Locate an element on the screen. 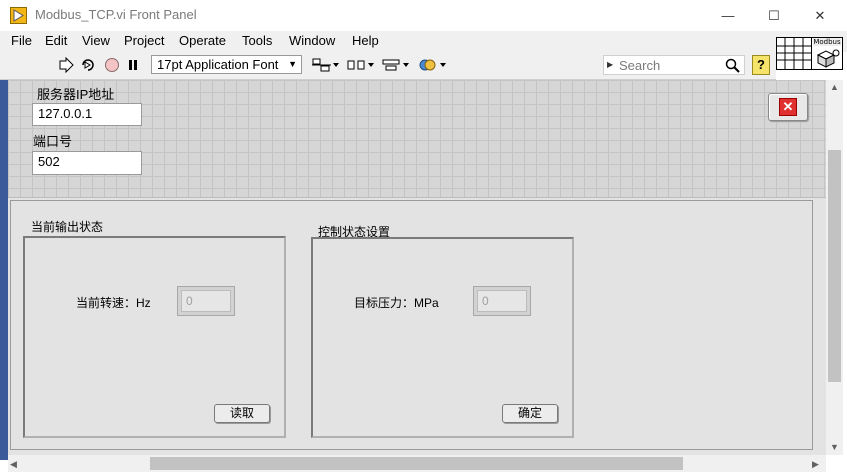  scroll-down-icon: ▼ is located at coordinates (834, 447).